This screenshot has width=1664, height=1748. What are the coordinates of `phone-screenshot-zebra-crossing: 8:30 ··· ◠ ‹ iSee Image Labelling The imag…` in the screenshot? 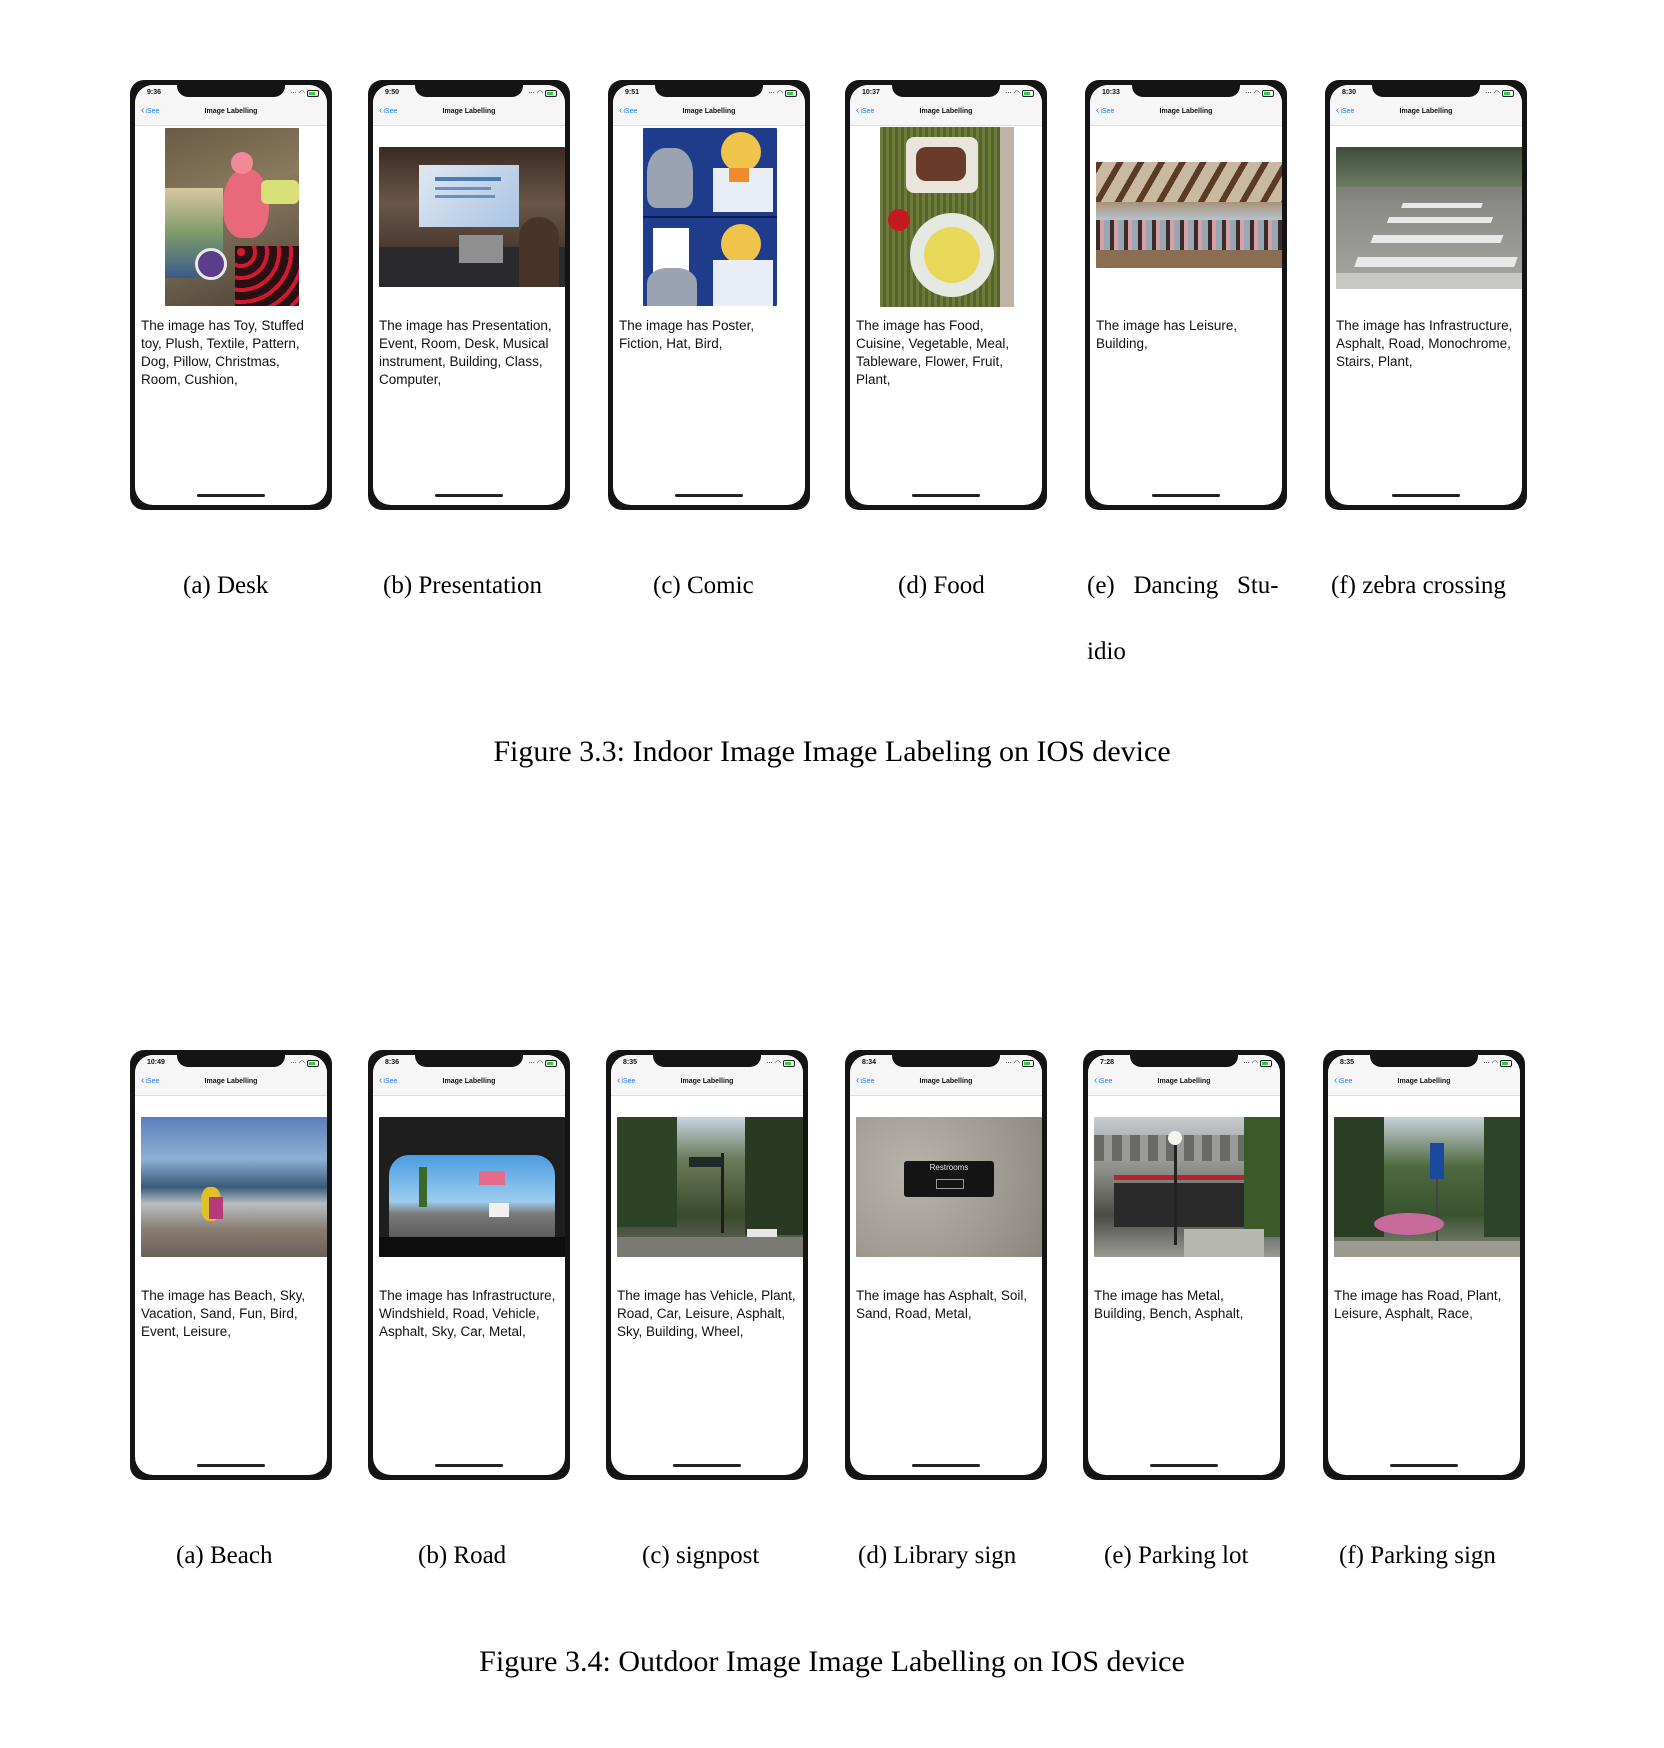 It's located at (1426, 295).